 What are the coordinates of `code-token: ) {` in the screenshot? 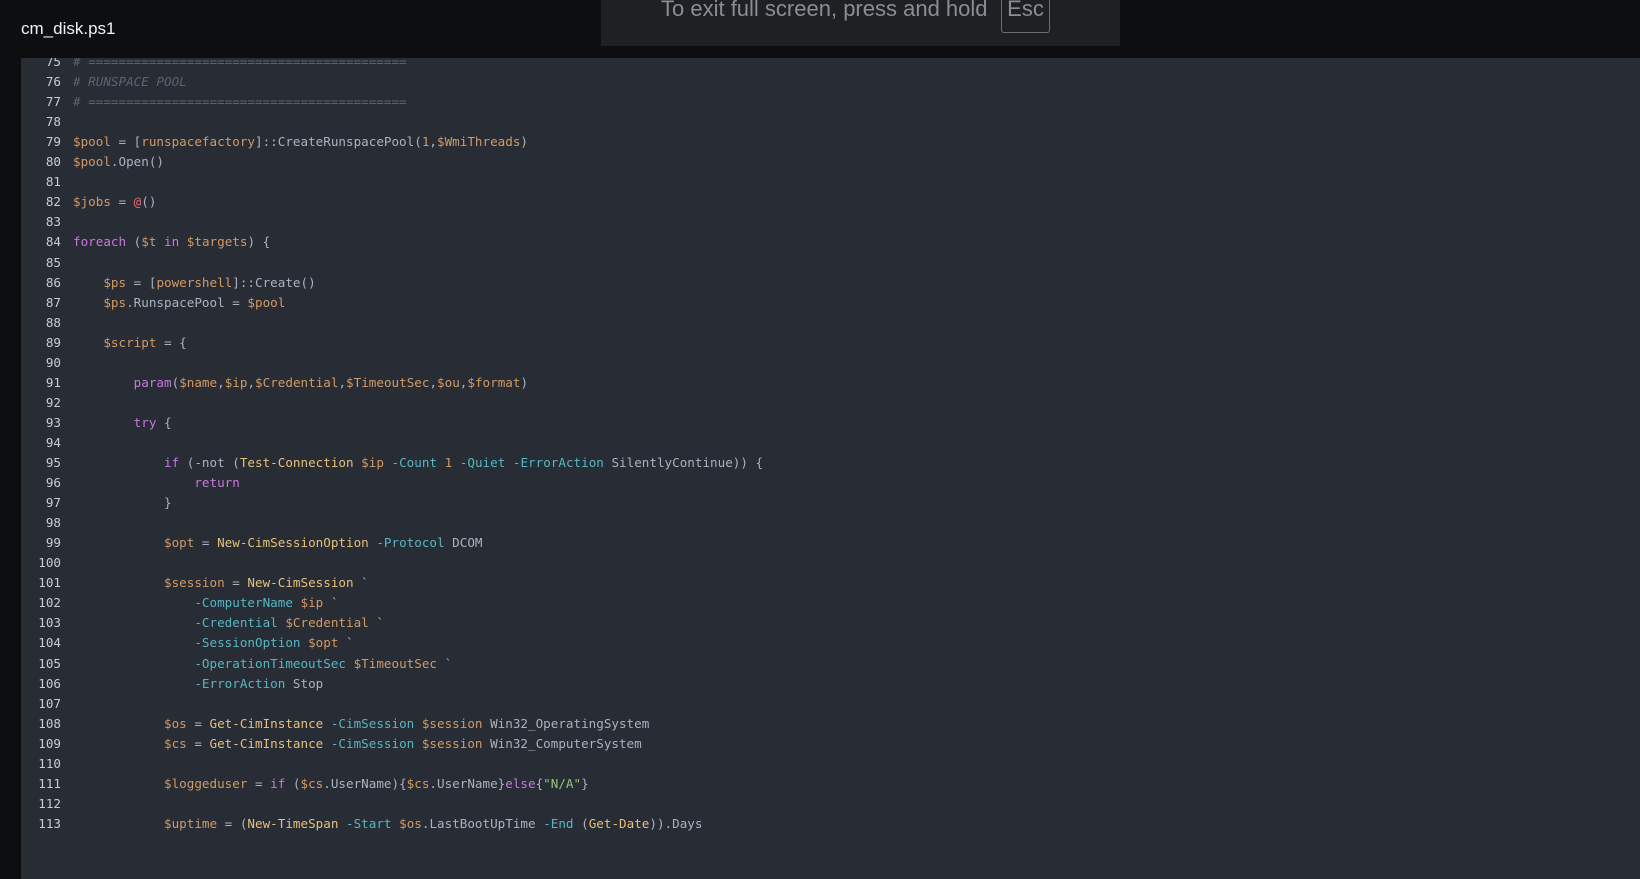 It's located at (259, 242).